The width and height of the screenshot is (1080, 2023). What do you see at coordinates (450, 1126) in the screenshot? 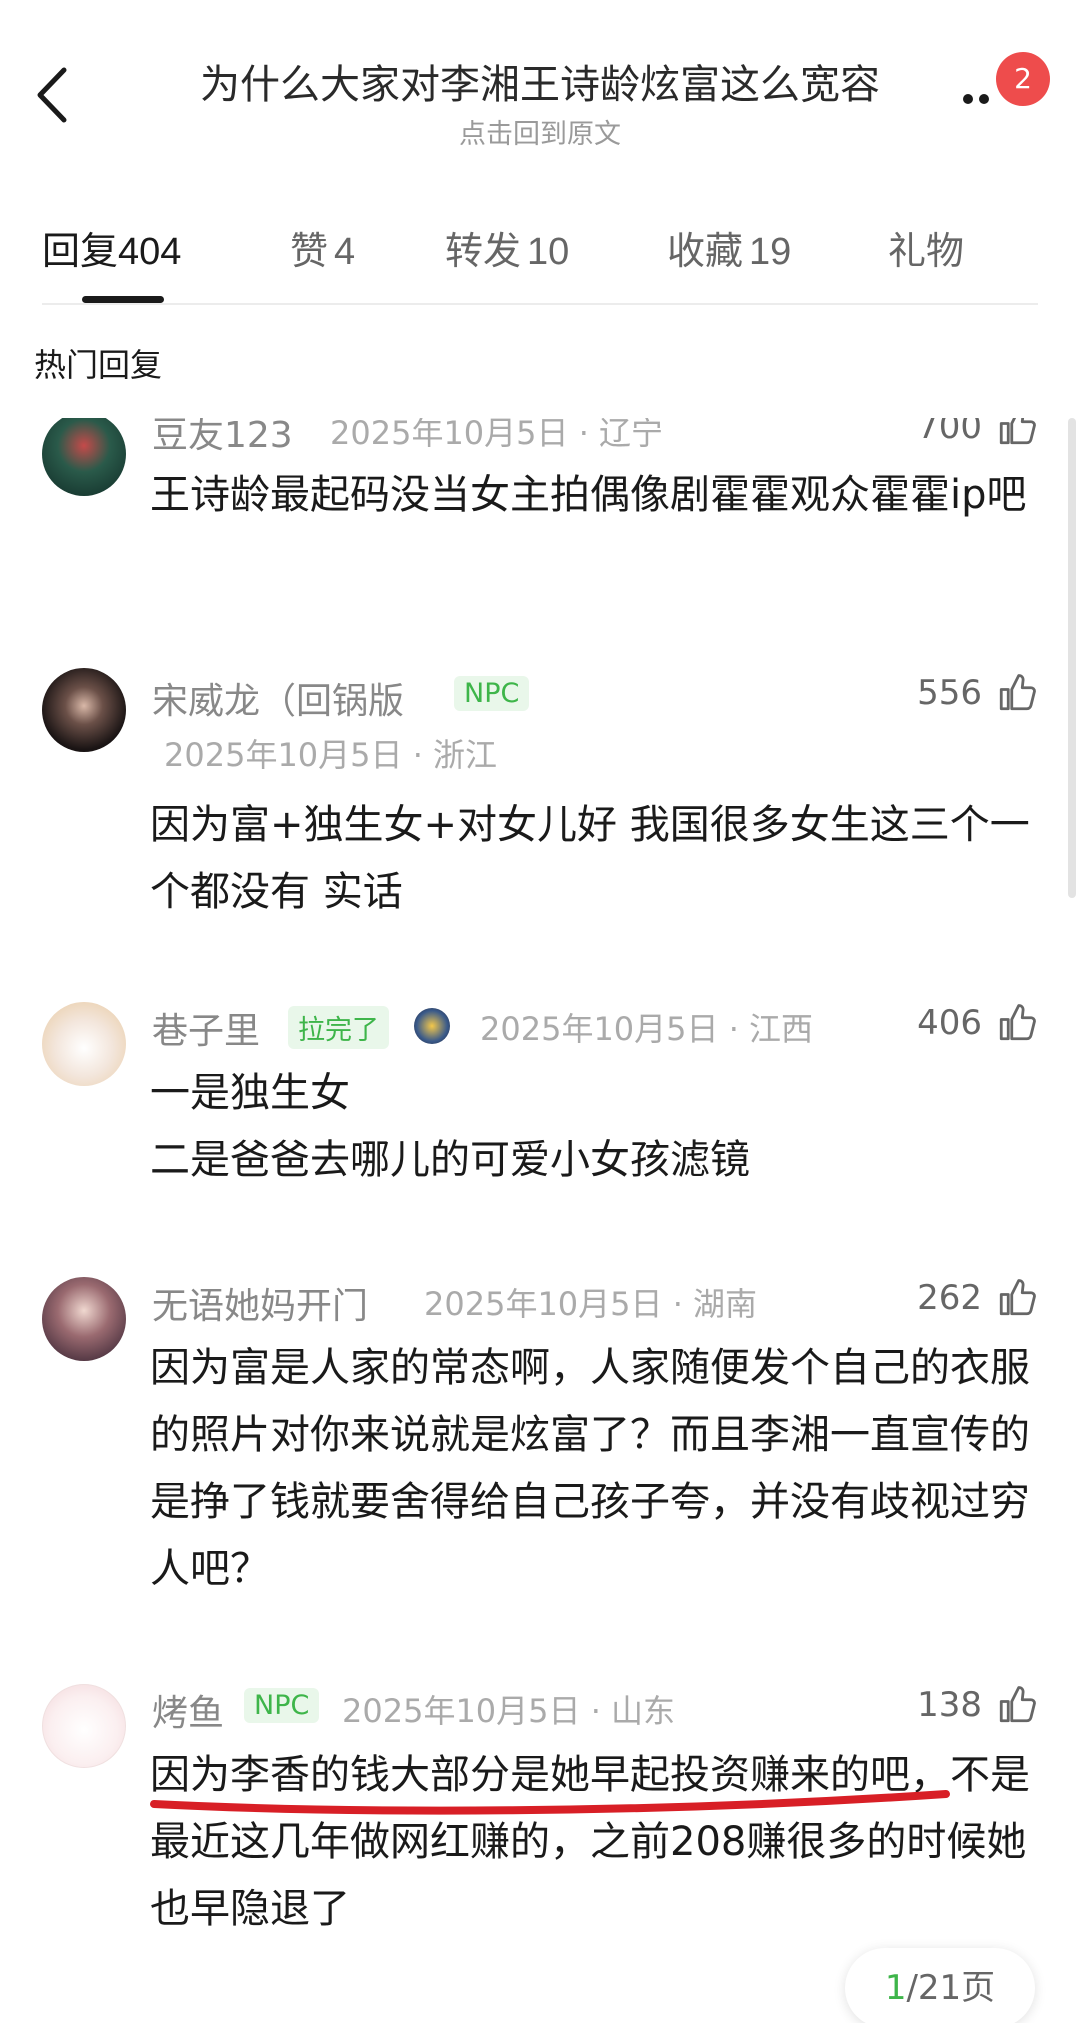
I see `comment-text: 一是独生女 二是爸爸去哪儿的可爱小女孩滤镜` at bounding box center [450, 1126].